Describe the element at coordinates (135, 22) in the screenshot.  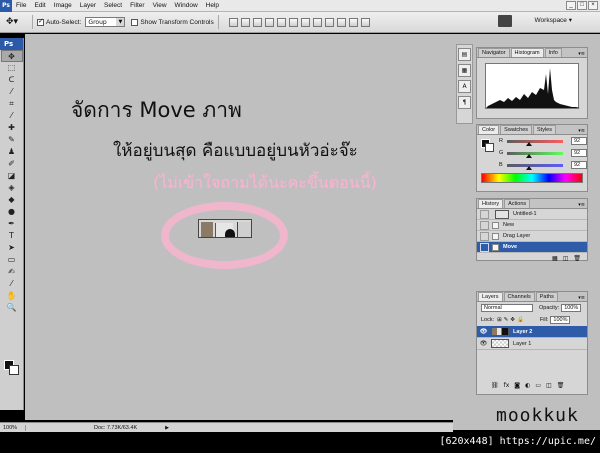
I see `show-transform-checkbox` at that location.